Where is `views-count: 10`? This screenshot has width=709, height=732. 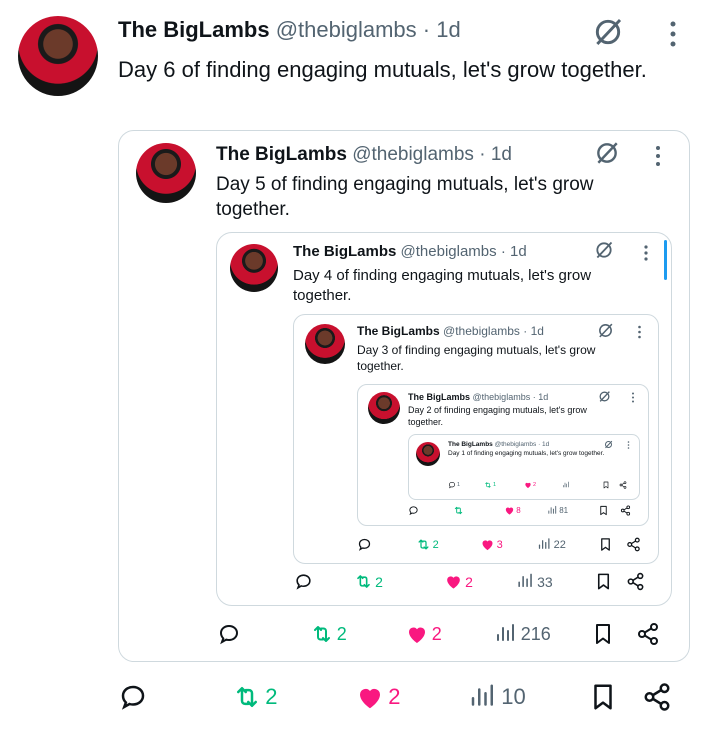 views-count: 10 is located at coordinates (513, 696).